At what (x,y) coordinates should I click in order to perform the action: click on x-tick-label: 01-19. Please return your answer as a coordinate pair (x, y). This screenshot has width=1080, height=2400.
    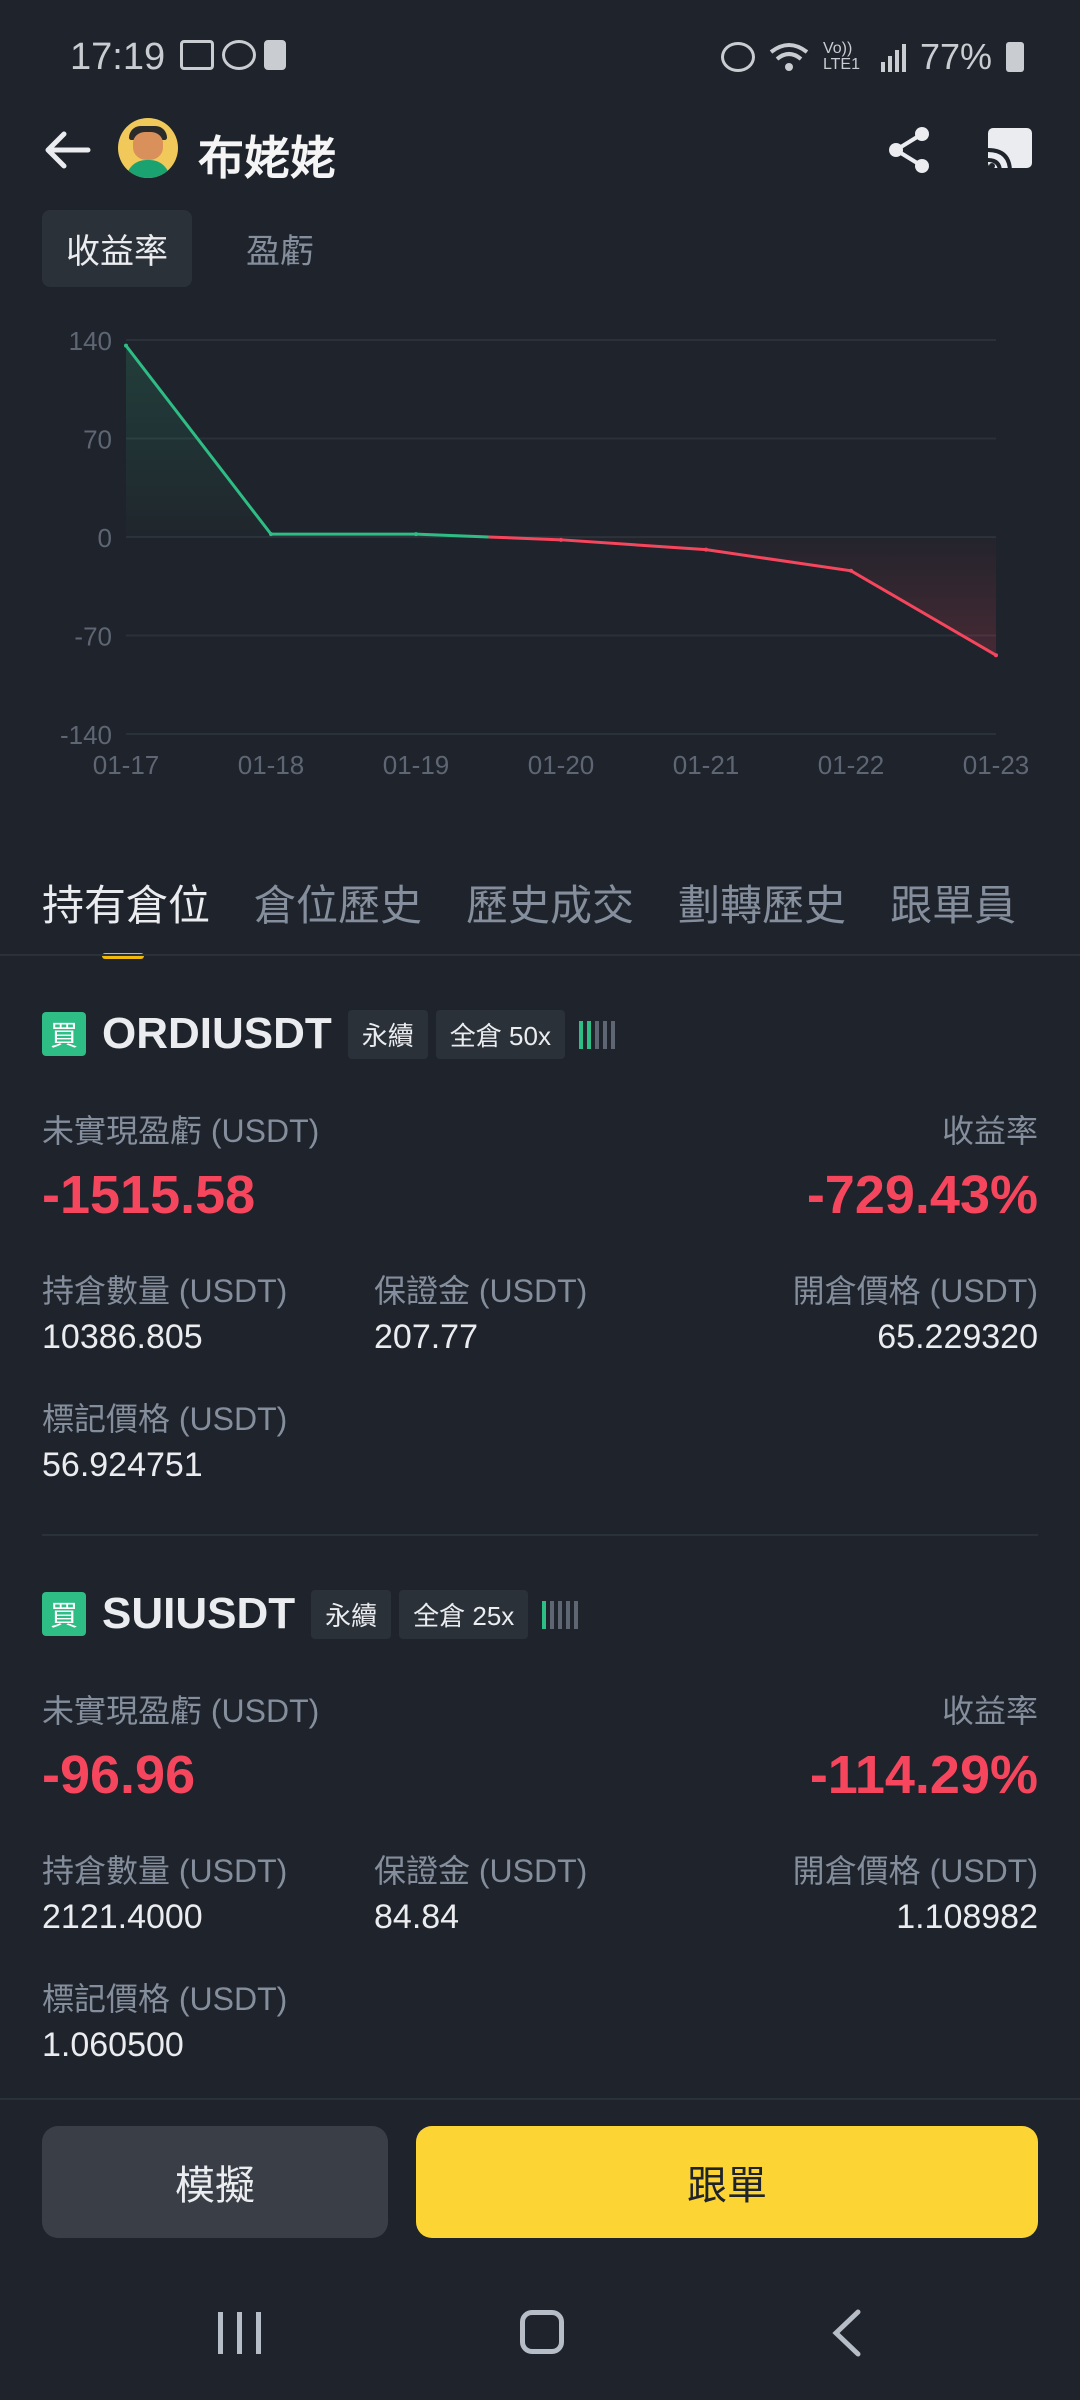
    Looking at the image, I should click on (416, 765).